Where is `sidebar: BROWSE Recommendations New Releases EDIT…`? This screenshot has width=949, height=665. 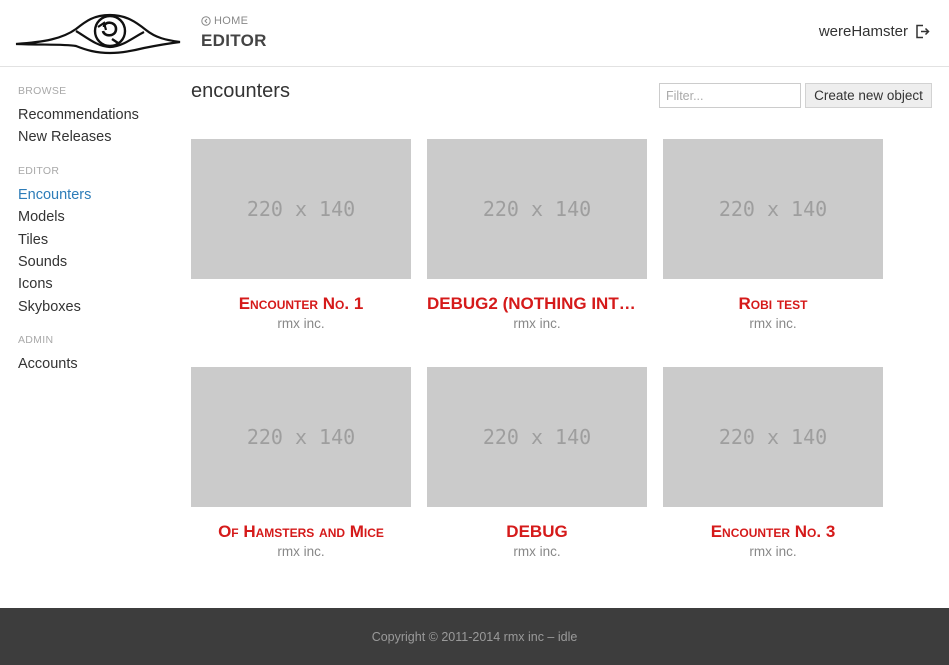 sidebar: BROWSE Recommendations New Releases EDIT… is located at coordinates (98, 230).